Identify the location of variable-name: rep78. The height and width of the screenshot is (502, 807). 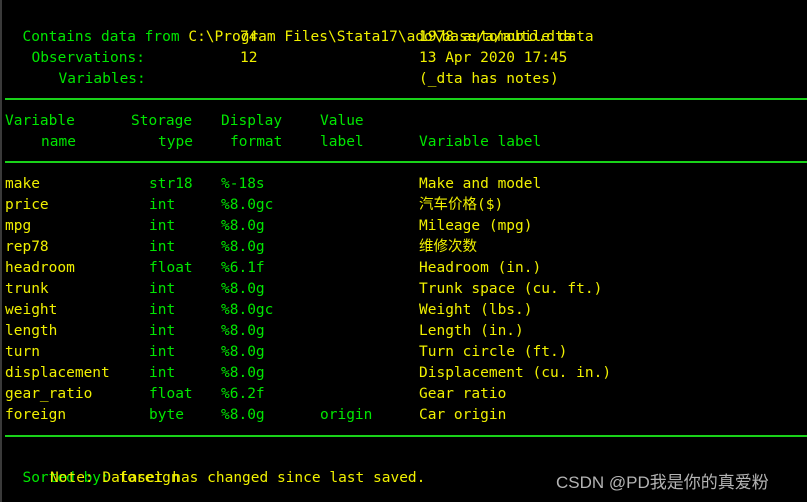
(27, 247).